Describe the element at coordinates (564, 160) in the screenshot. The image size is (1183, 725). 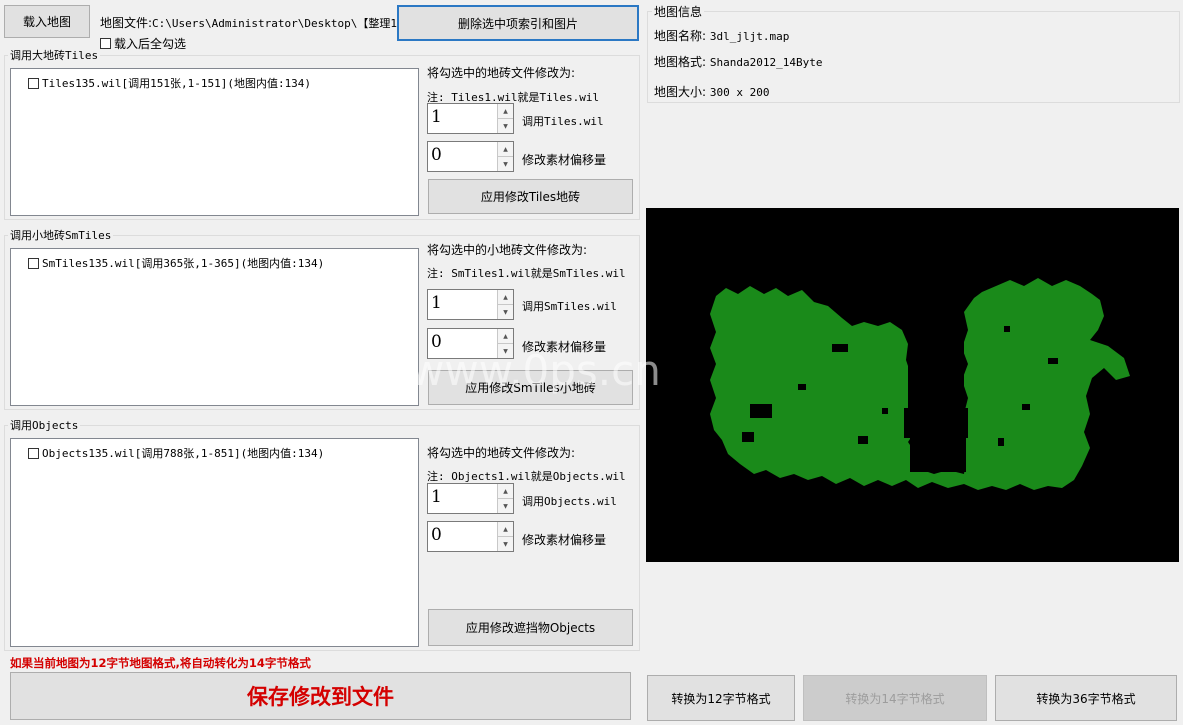
I see `tiles-offset-label: 修改素材偏移量` at that location.